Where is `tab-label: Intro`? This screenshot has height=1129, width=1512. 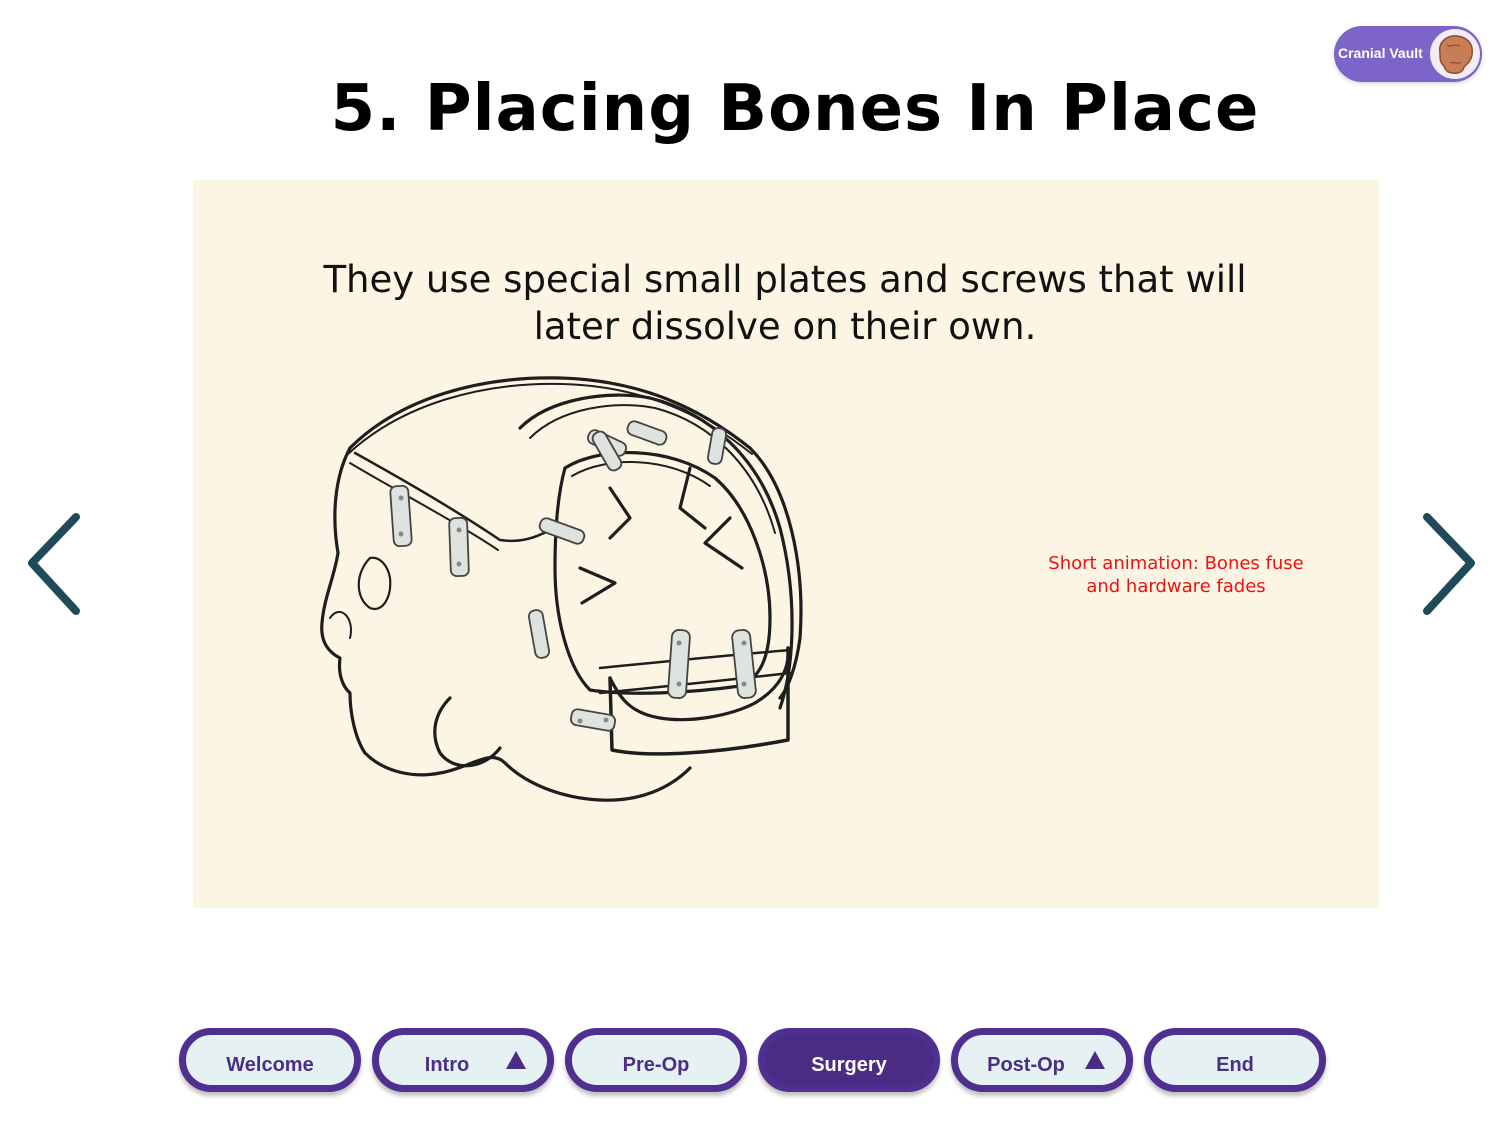
tab-label: Intro is located at coordinates (447, 1065).